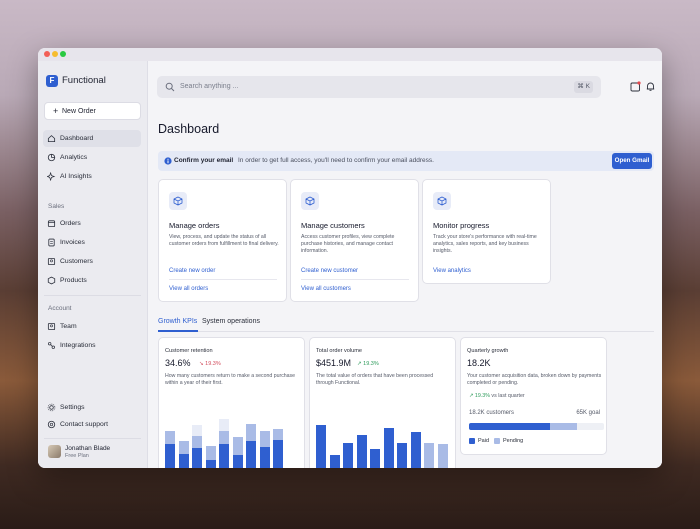 The image size is (700, 529). Describe the element at coordinates (509, 426) in the screenshot. I see `progress-paid-fill` at that location.